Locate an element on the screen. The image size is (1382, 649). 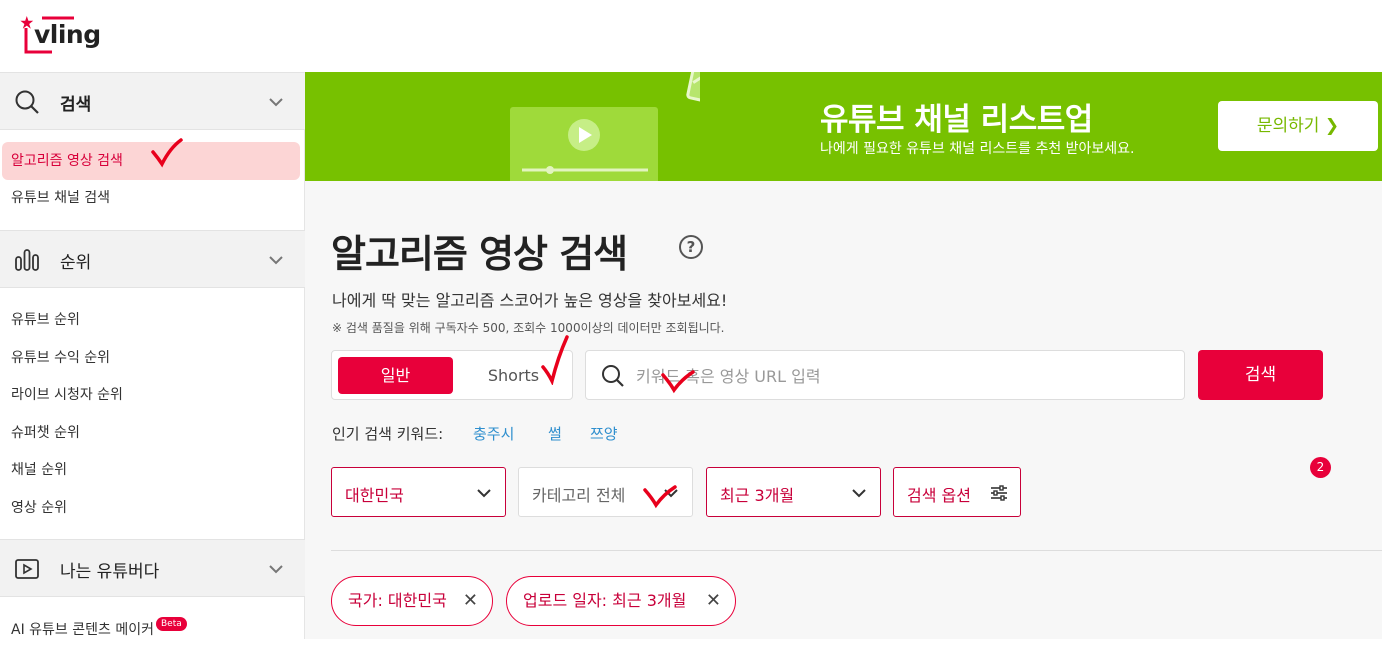
options-count-badge: 2 is located at coordinates (1320, 467).